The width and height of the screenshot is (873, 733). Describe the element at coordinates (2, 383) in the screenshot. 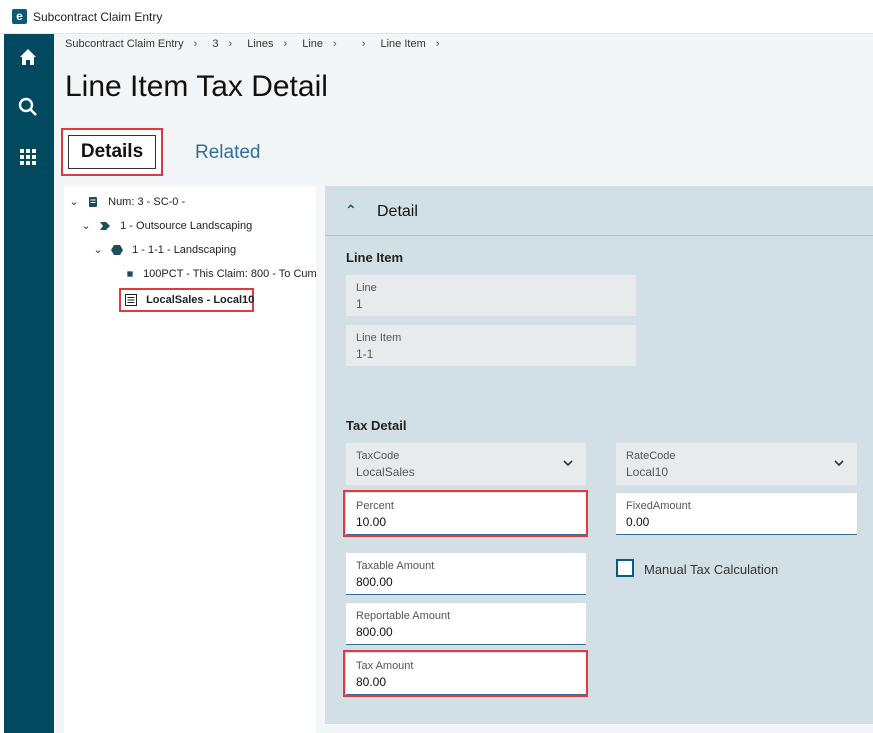

I see `window-edge` at that location.